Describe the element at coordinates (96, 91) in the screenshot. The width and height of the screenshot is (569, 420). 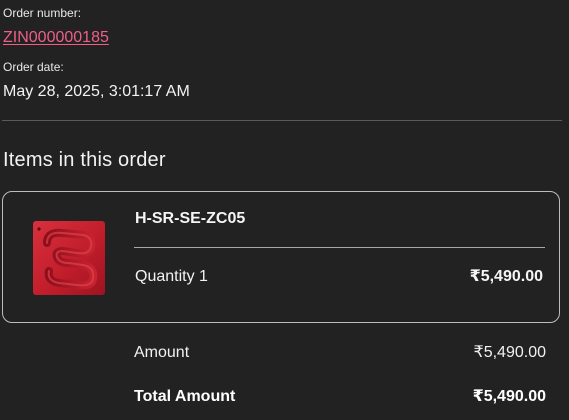
I see `order-date-value: May 28, 2025, 3:01:17 AM` at that location.